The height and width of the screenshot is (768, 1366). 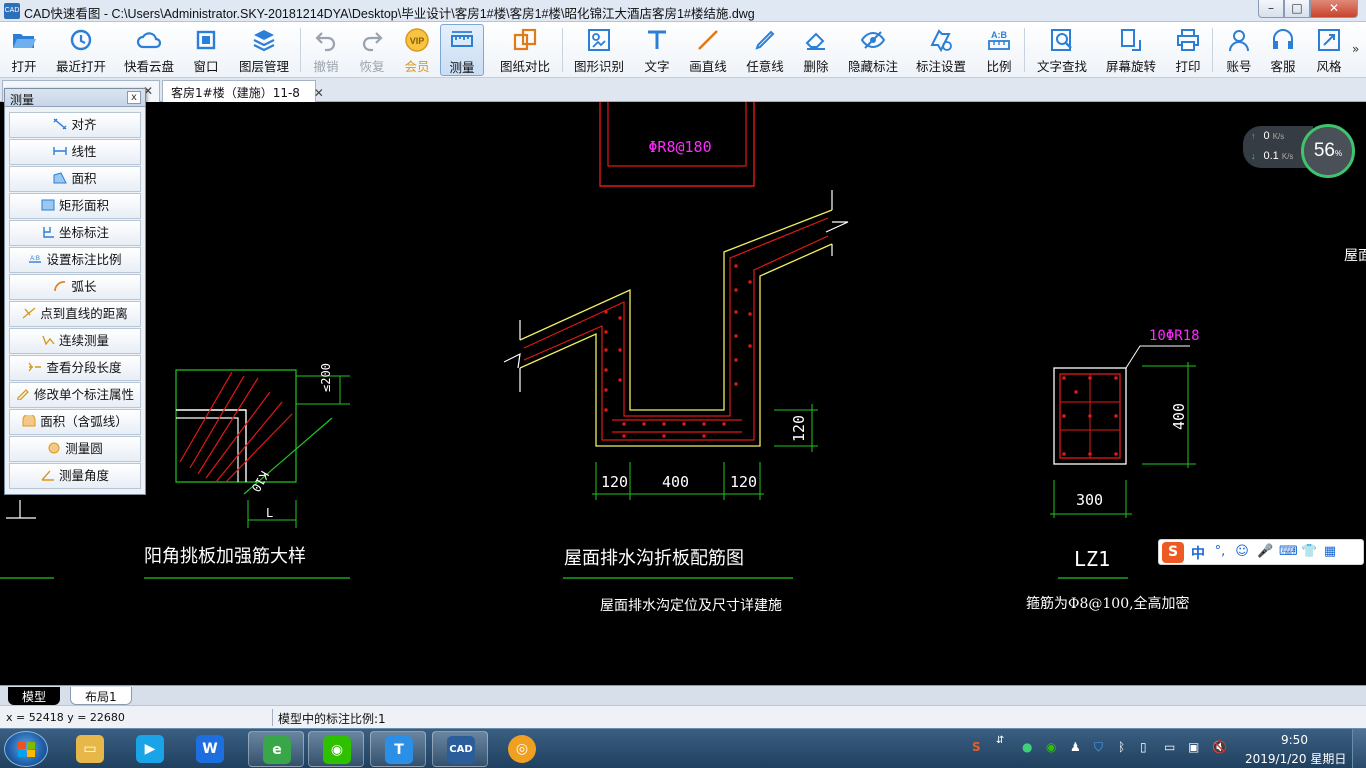 I want to click on measure-set-scale-button: A:B 设置标注比例, so click(x=75, y=260).